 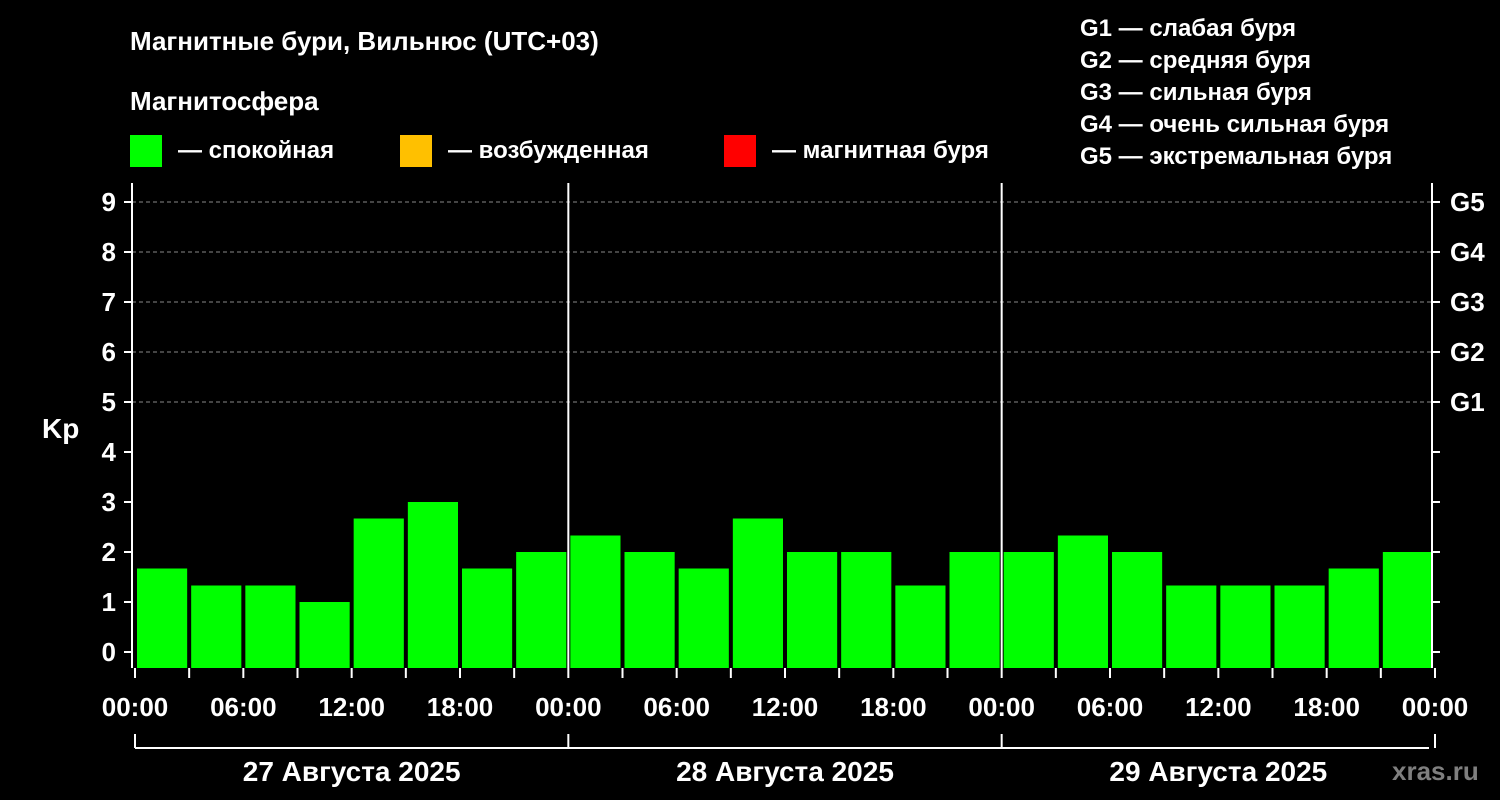 I want to click on y-tick-label-2: 2, so click(x=109, y=552).